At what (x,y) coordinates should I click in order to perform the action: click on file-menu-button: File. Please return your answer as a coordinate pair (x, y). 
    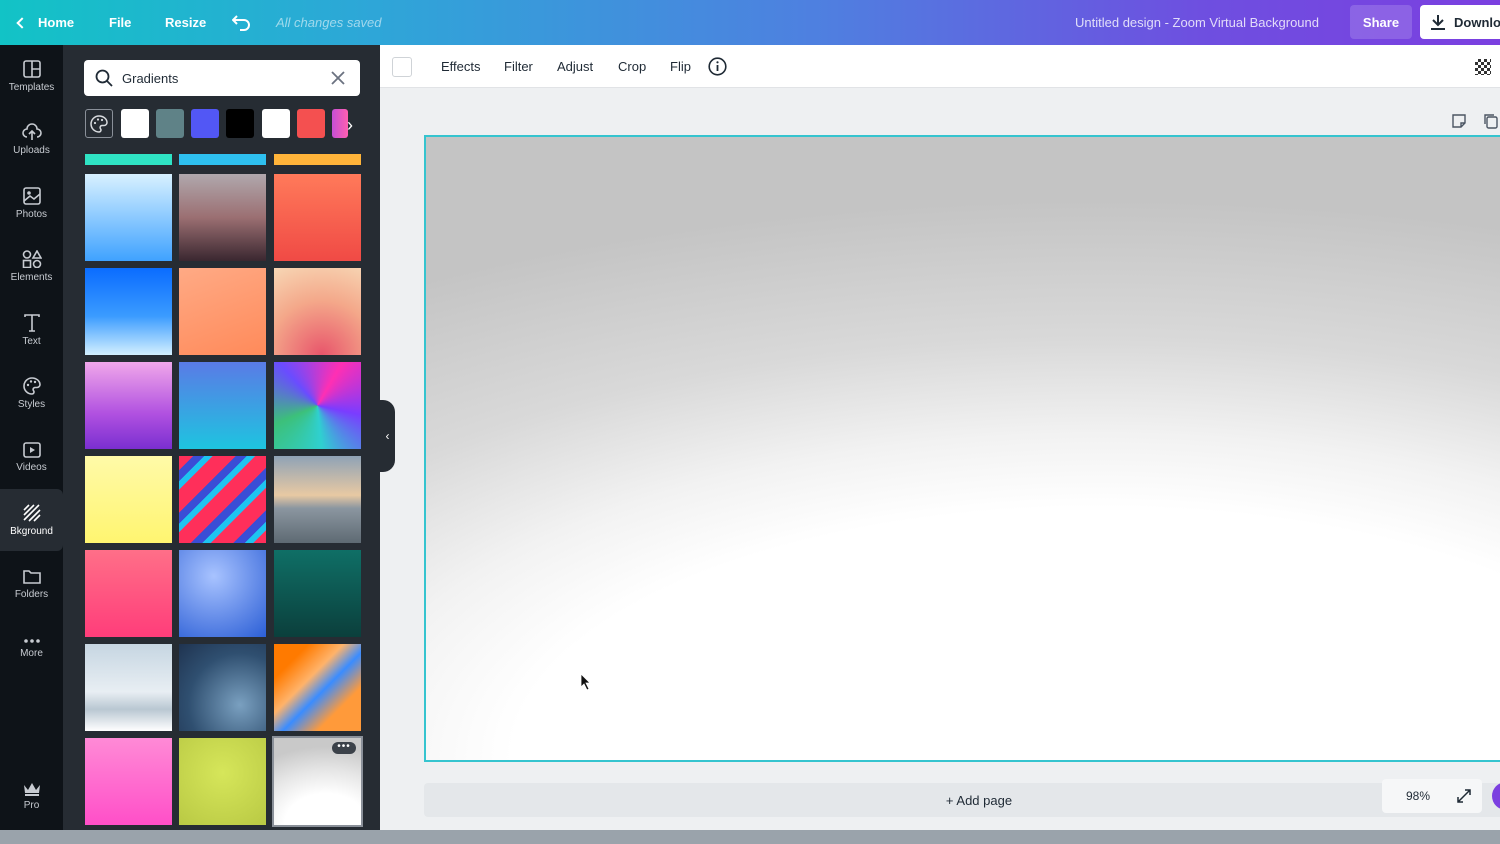
    Looking at the image, I should click on (120, 22).